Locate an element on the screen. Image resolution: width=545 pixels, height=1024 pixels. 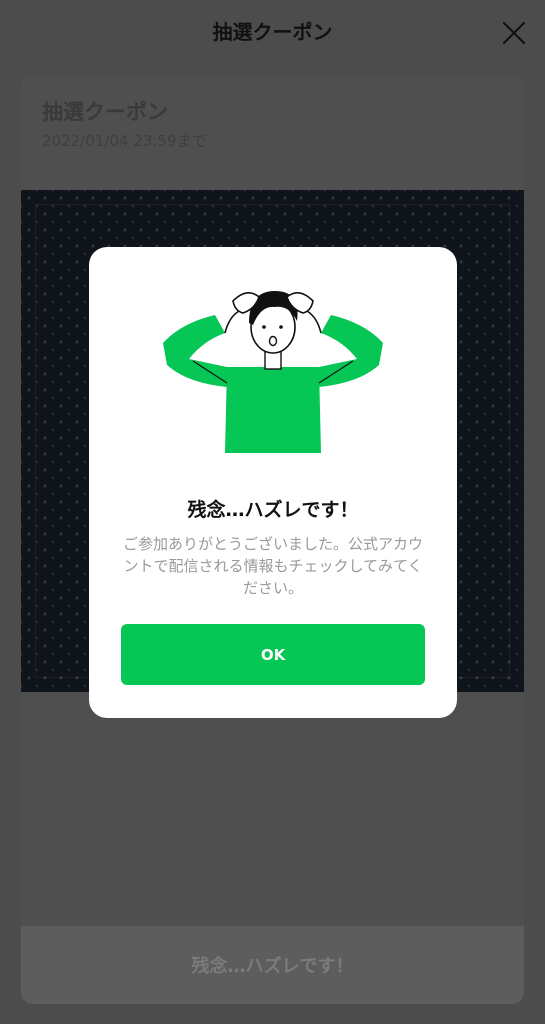
close-button is located at coordinates (514, 33).